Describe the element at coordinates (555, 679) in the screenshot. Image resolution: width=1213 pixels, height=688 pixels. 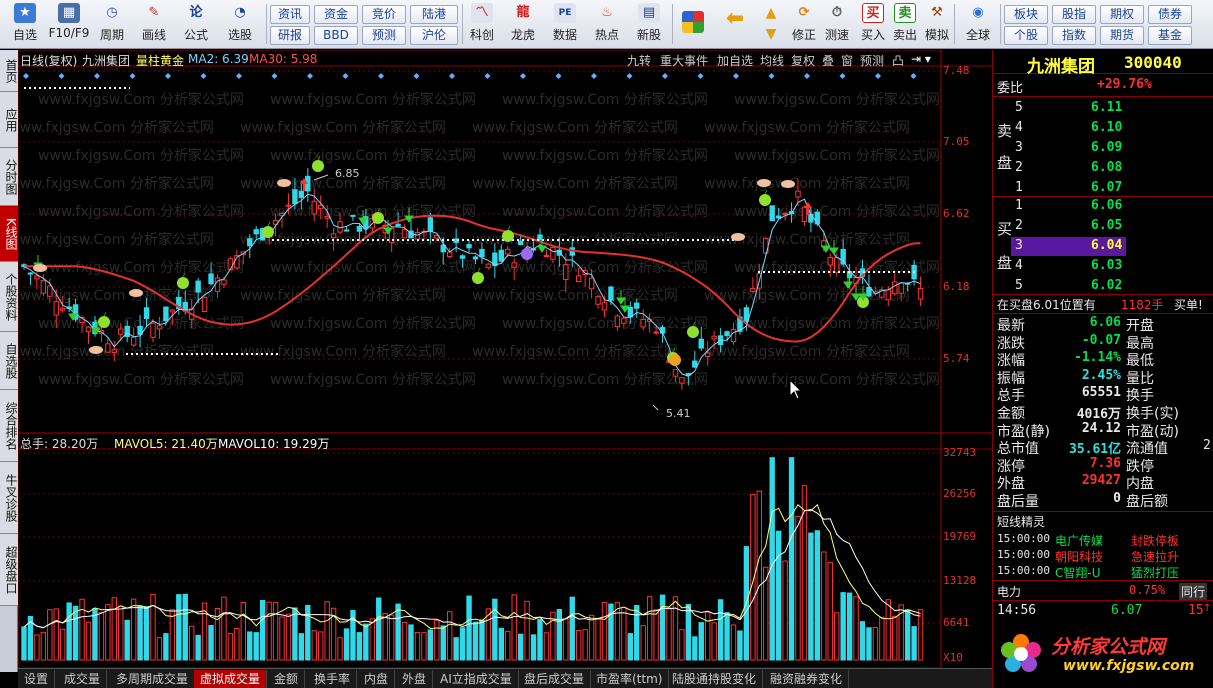
I see `tab-after-hours-volume: 盘后成交量` at that location.